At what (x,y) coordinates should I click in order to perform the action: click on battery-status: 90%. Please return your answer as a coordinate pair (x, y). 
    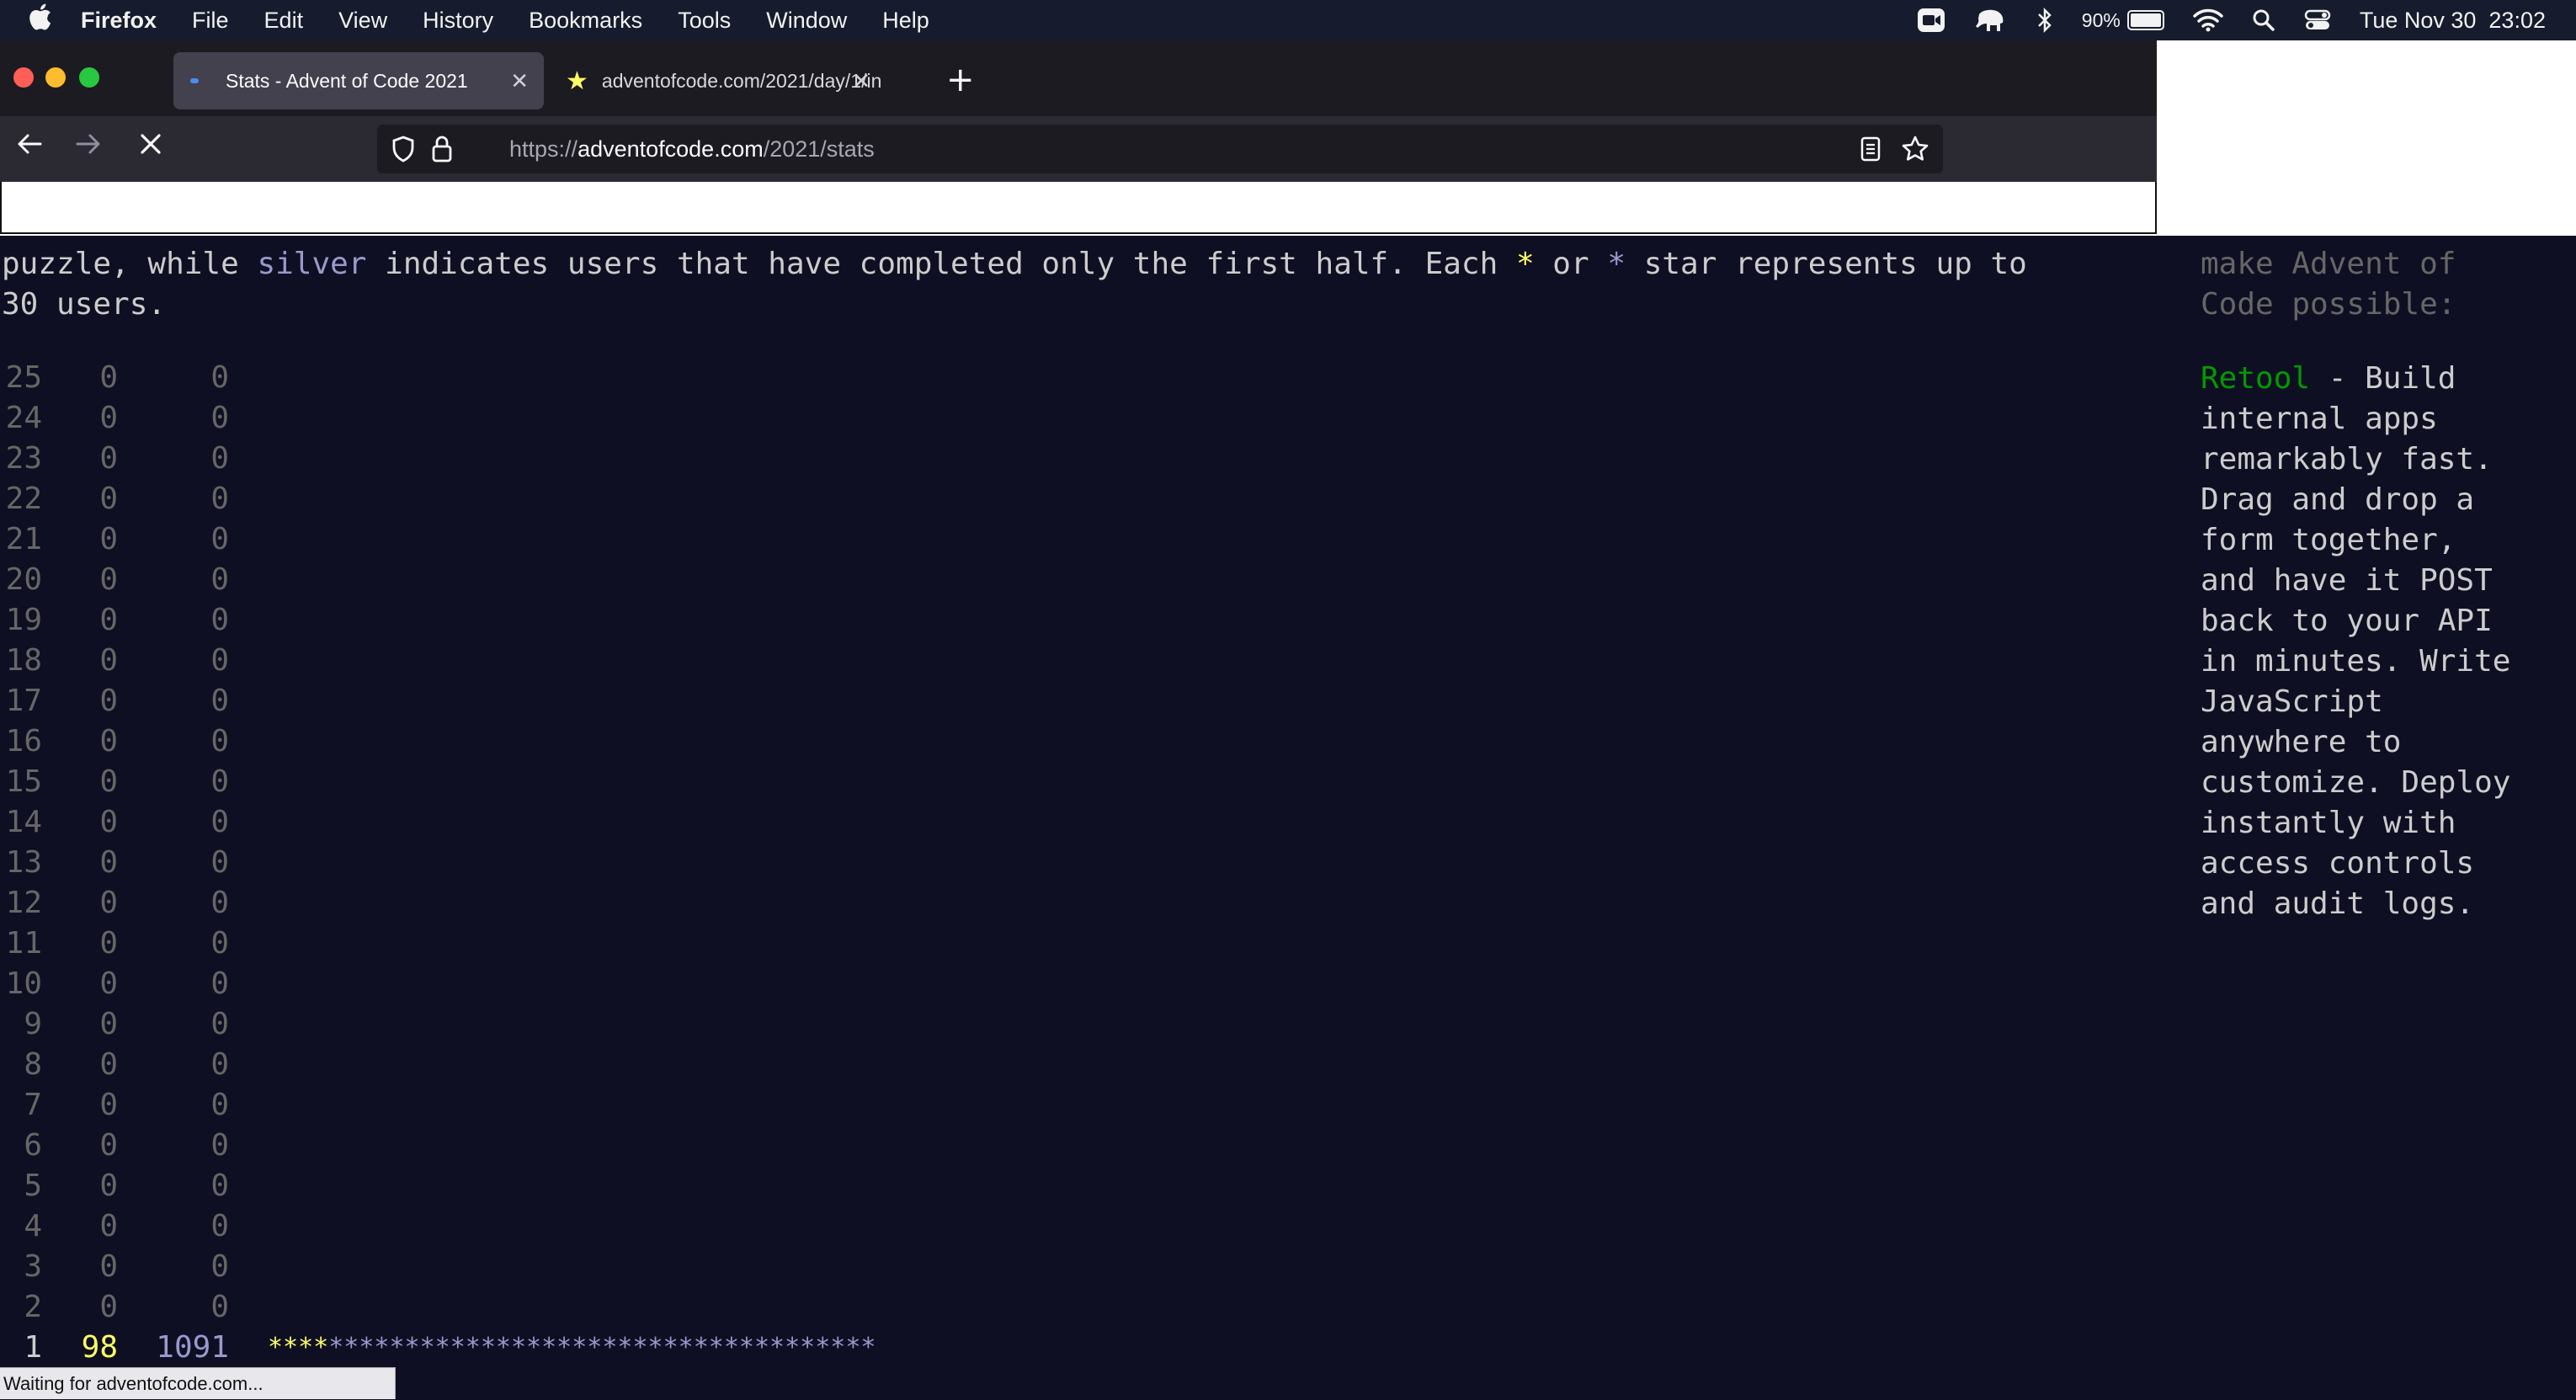
    Looking at the image, I should click on (2123, 20).